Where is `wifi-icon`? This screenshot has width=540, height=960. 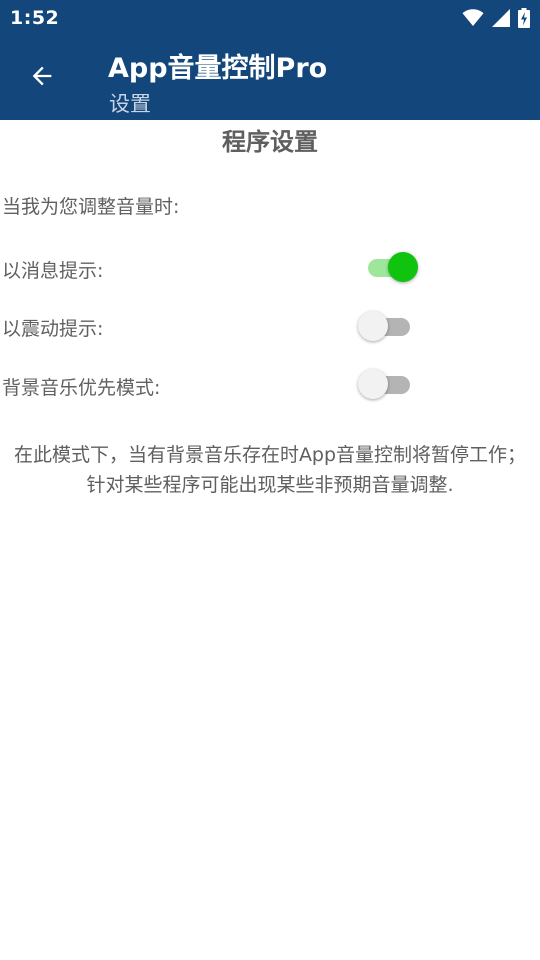 wifi-icon is located at coordinates (473, 18).